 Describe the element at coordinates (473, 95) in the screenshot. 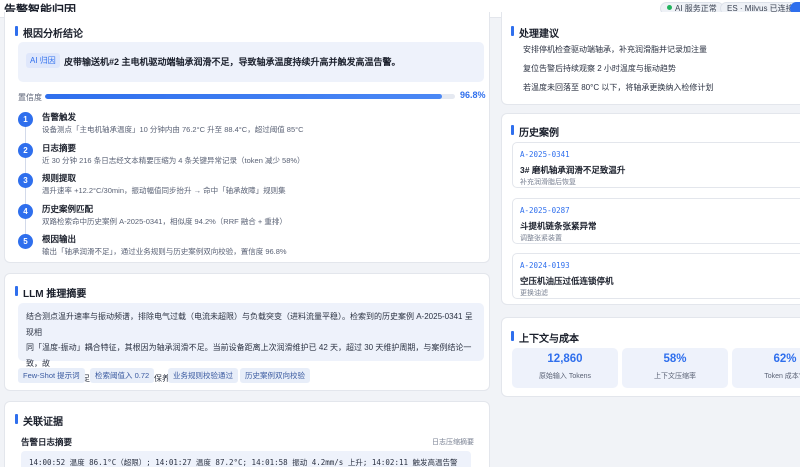

I see `confidence-value: 96.8%` at that location.